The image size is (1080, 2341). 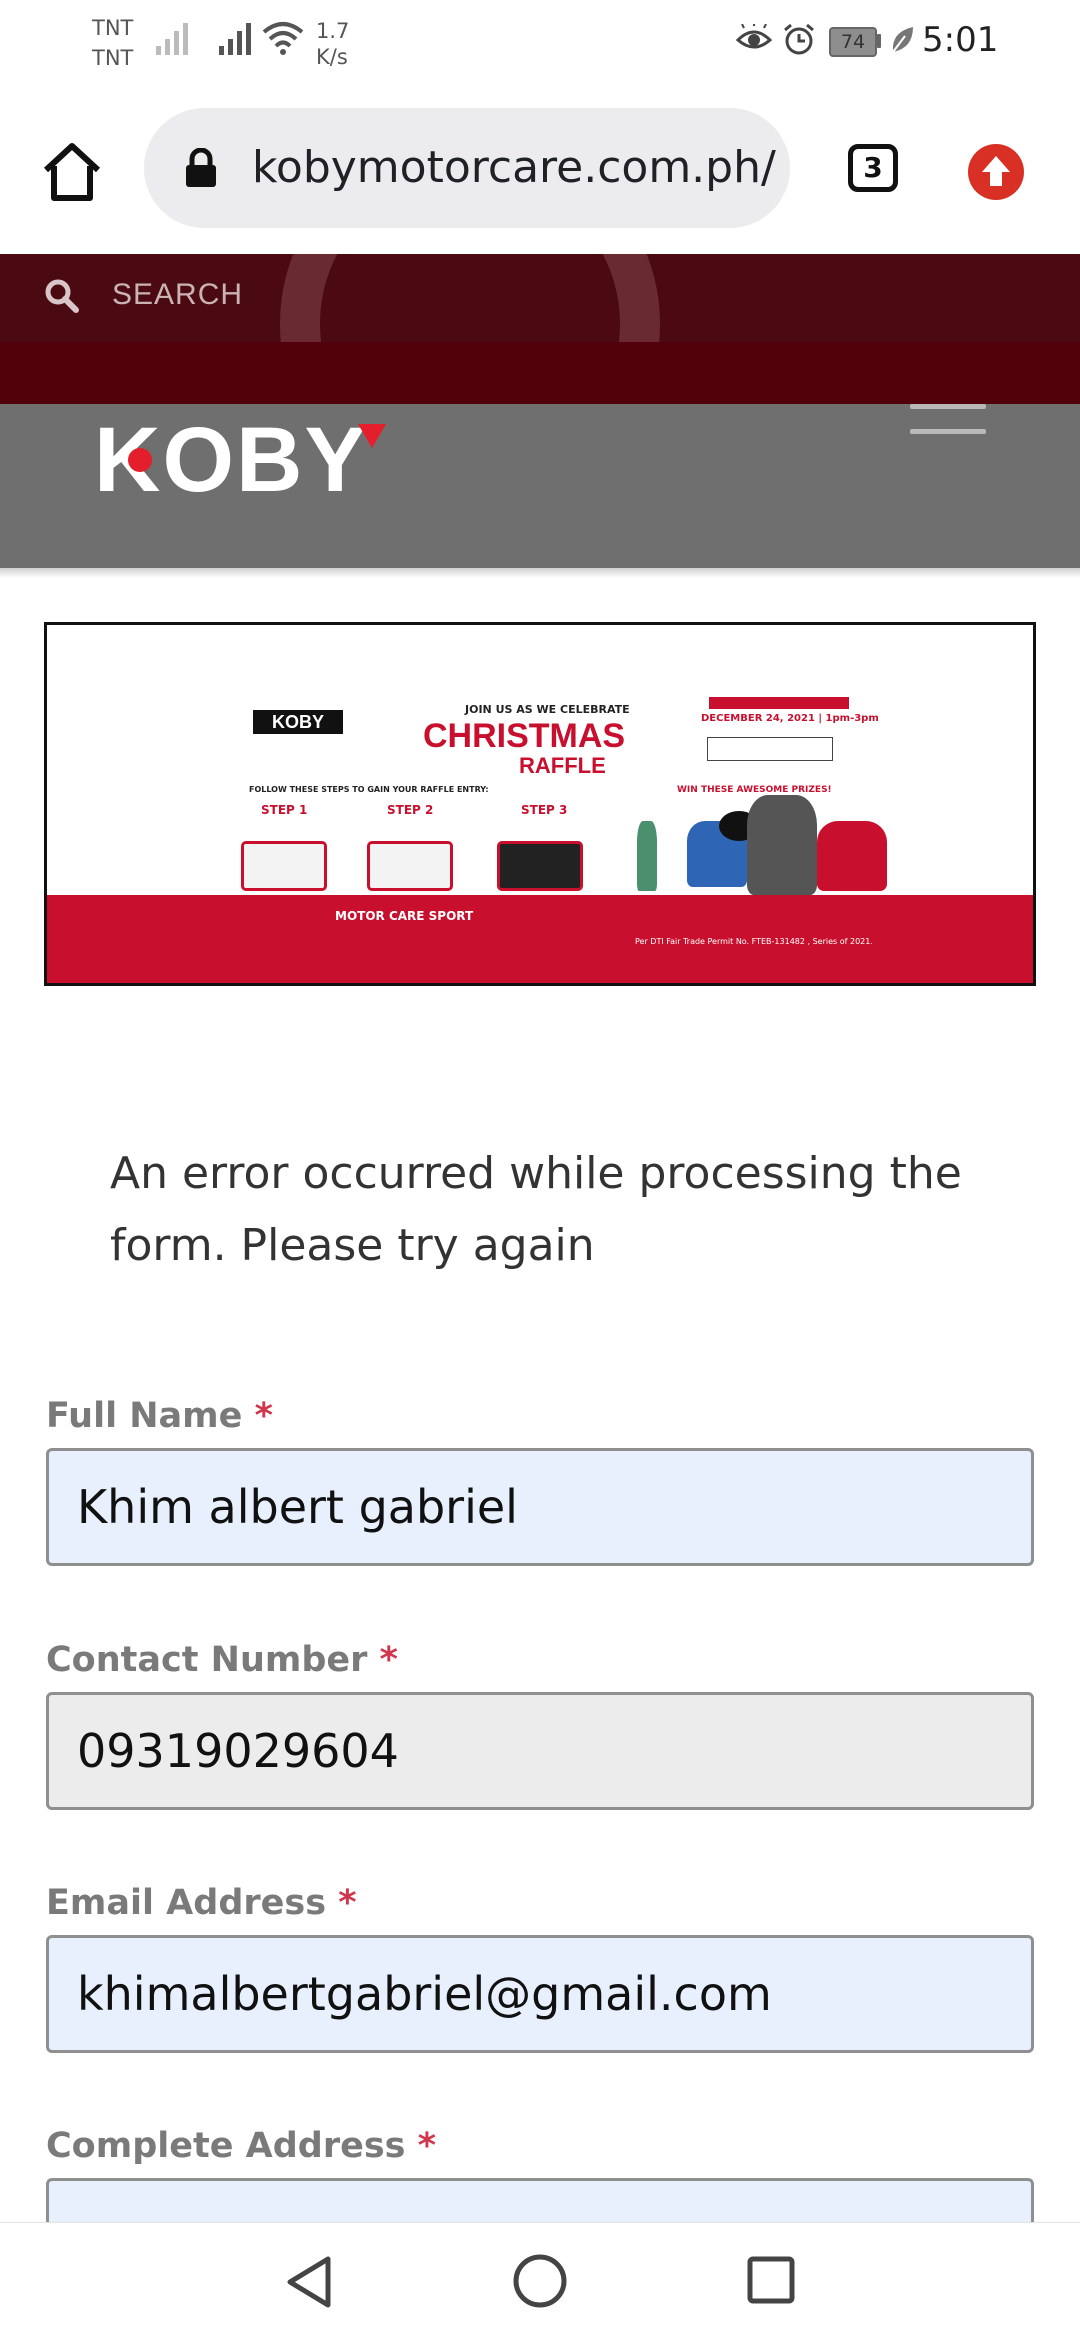 What do you see at coordinates (540, 373) in the screenshot?
I see `search-strip-lower` at bounding box center [540, 373].